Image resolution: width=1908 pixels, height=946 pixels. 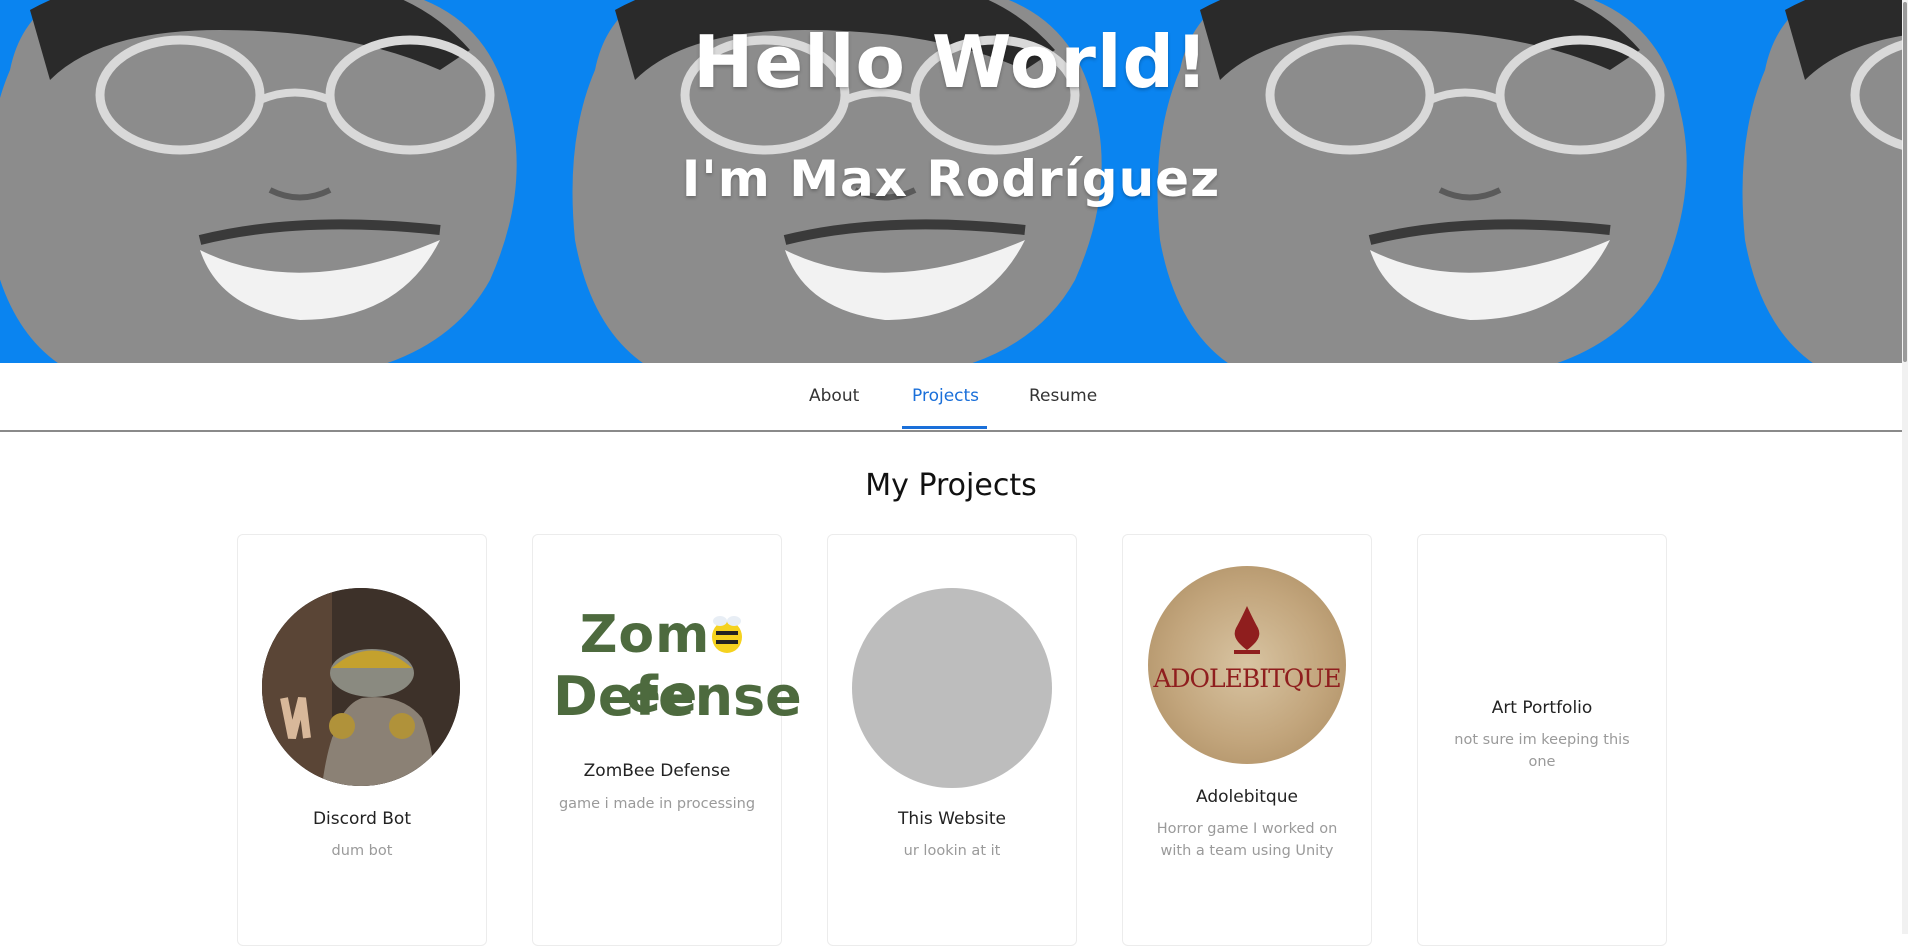 What do you see at coordinates (727, 630) in the screenshot?
I see `bee-icon` at bounding box center [727, 630].